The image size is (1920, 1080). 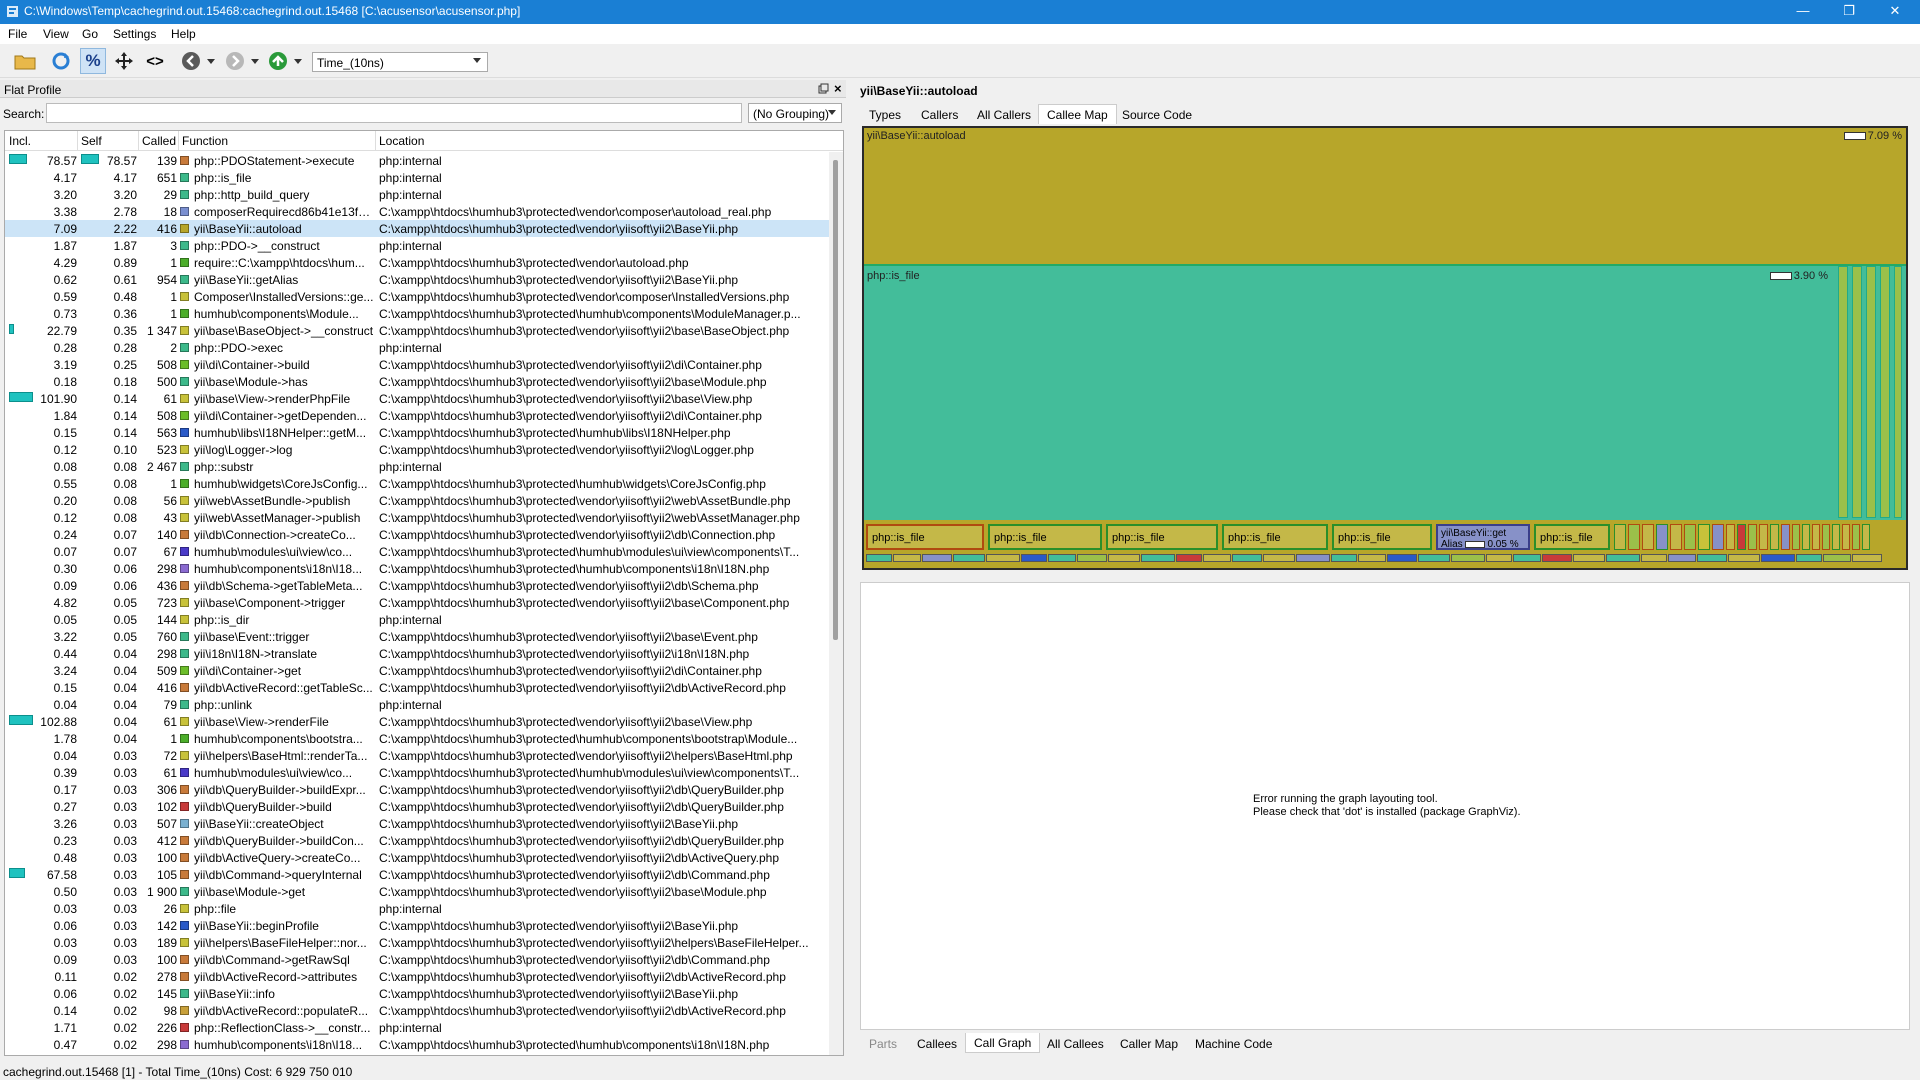 What do you see at coordinates (885, 114) in the screenshot?
I see `tab-types: Types` at bounding box center [885, 114].